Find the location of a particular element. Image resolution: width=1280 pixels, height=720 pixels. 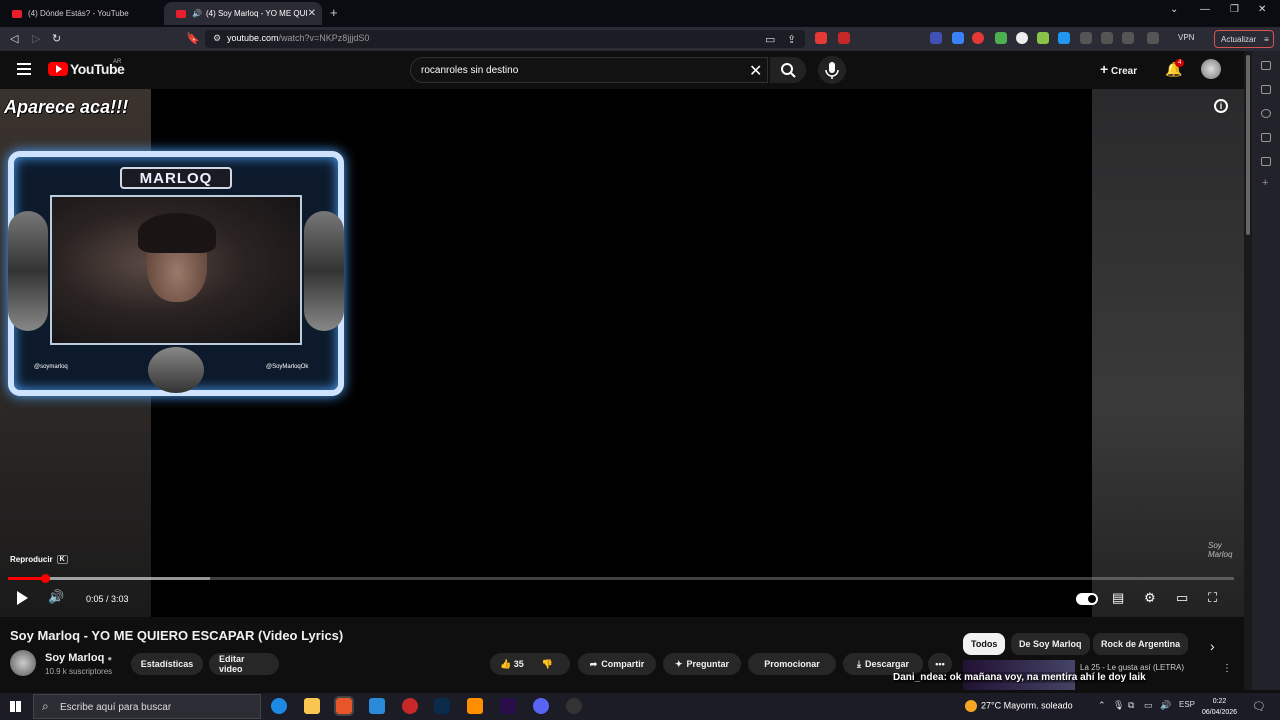

sidebar-history-icon is located at coordinates (1266, 113).